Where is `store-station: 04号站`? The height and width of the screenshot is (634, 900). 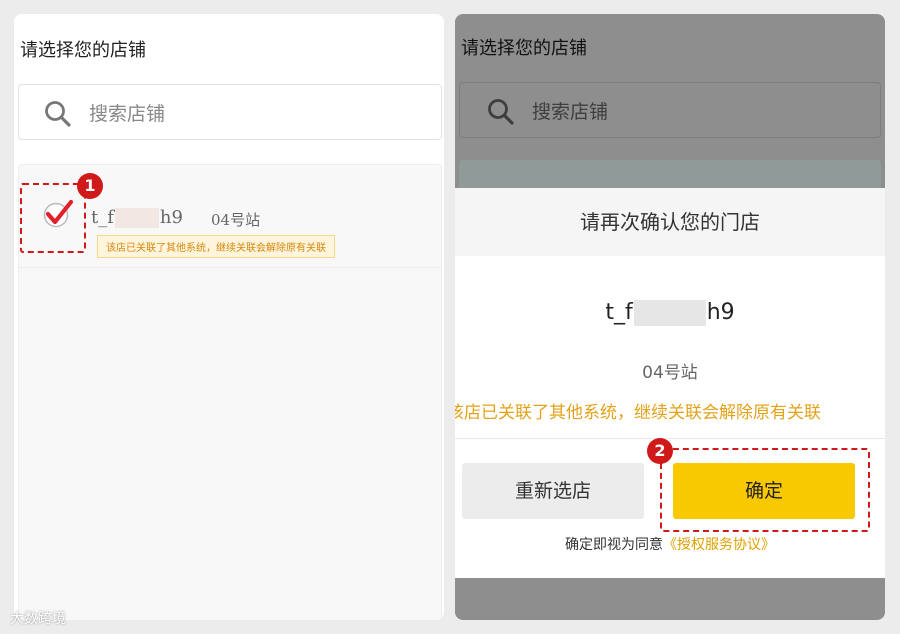
store-station: 04号站 is located at coordinates (236, 220).